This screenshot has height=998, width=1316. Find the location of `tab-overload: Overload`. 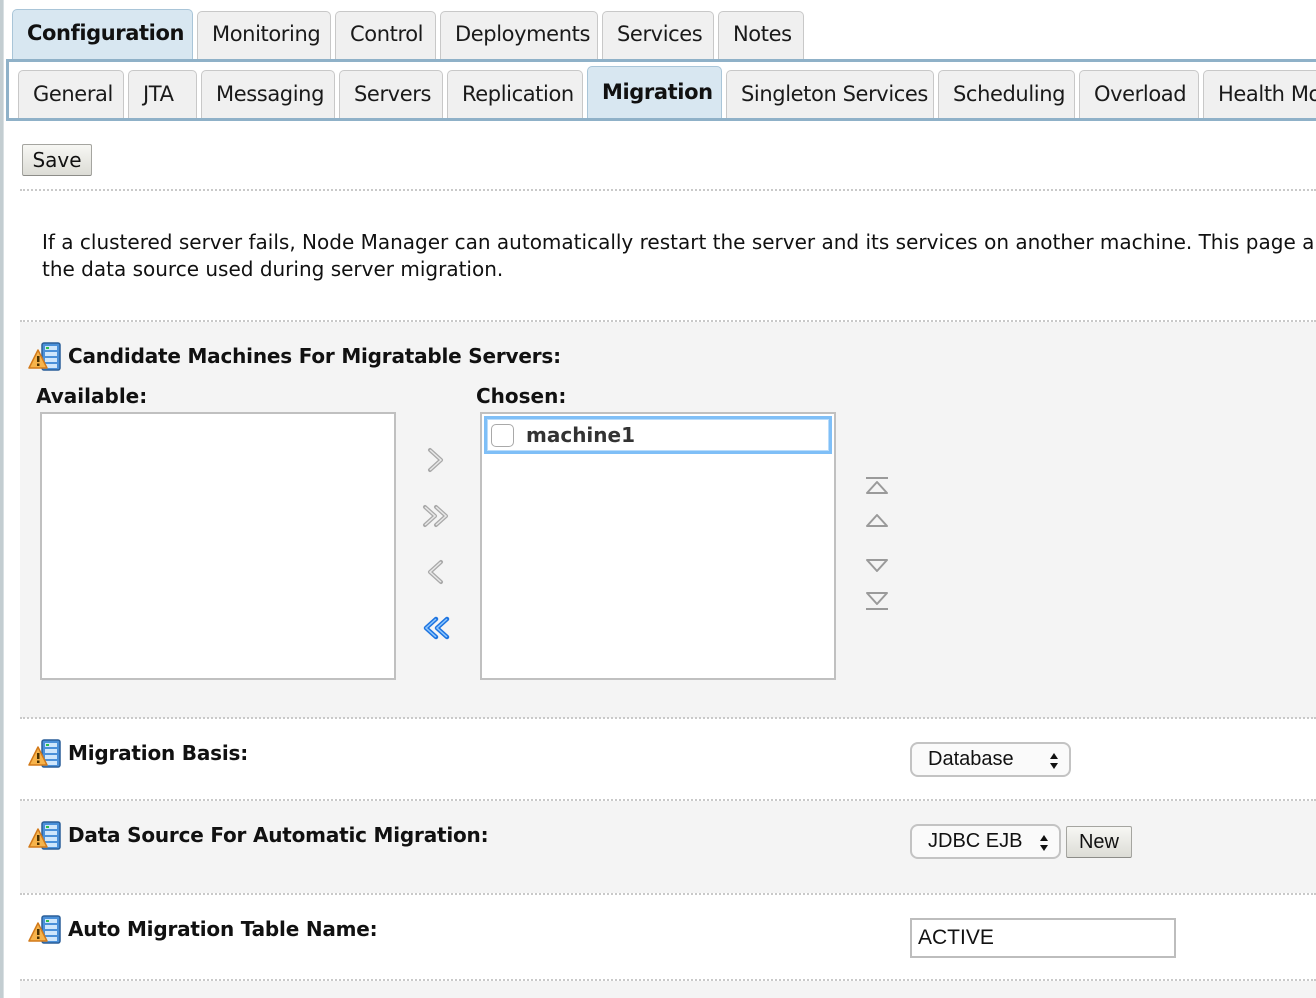

tab-overload: Overload is located at coordinates (1139, 94).